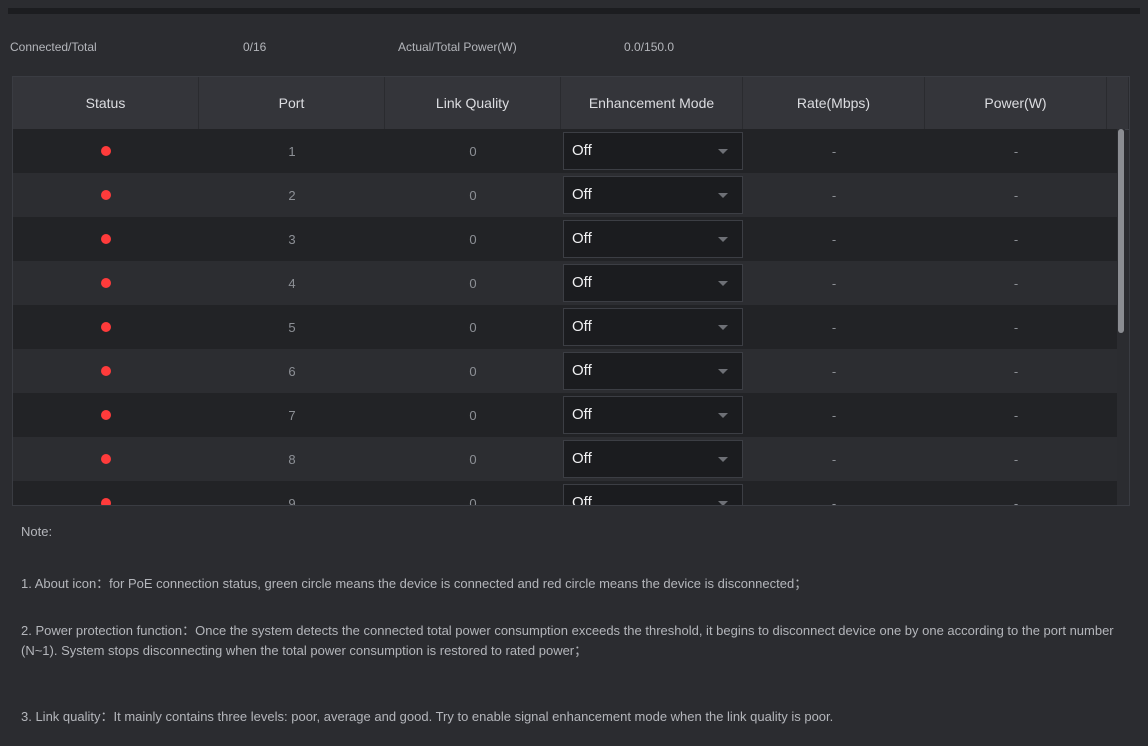 Image resolution: width=1148 pixels, height=746 pixels. What do you see at coordinates (292, 195) in the screenshot?
I see `port-cell: 2` at bounding box center [292, 195].